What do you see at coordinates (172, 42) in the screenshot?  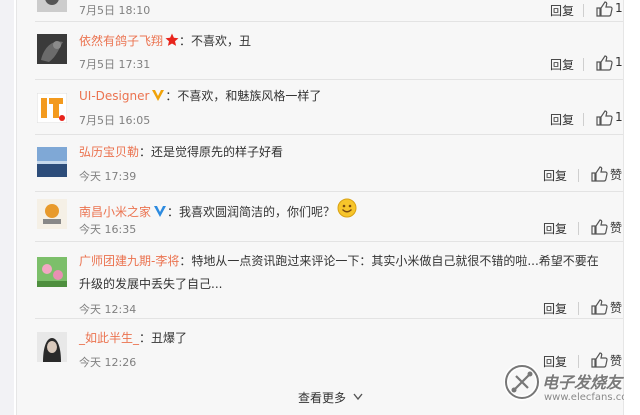 I see `red-star-icon` at bounding box center [172, 42].